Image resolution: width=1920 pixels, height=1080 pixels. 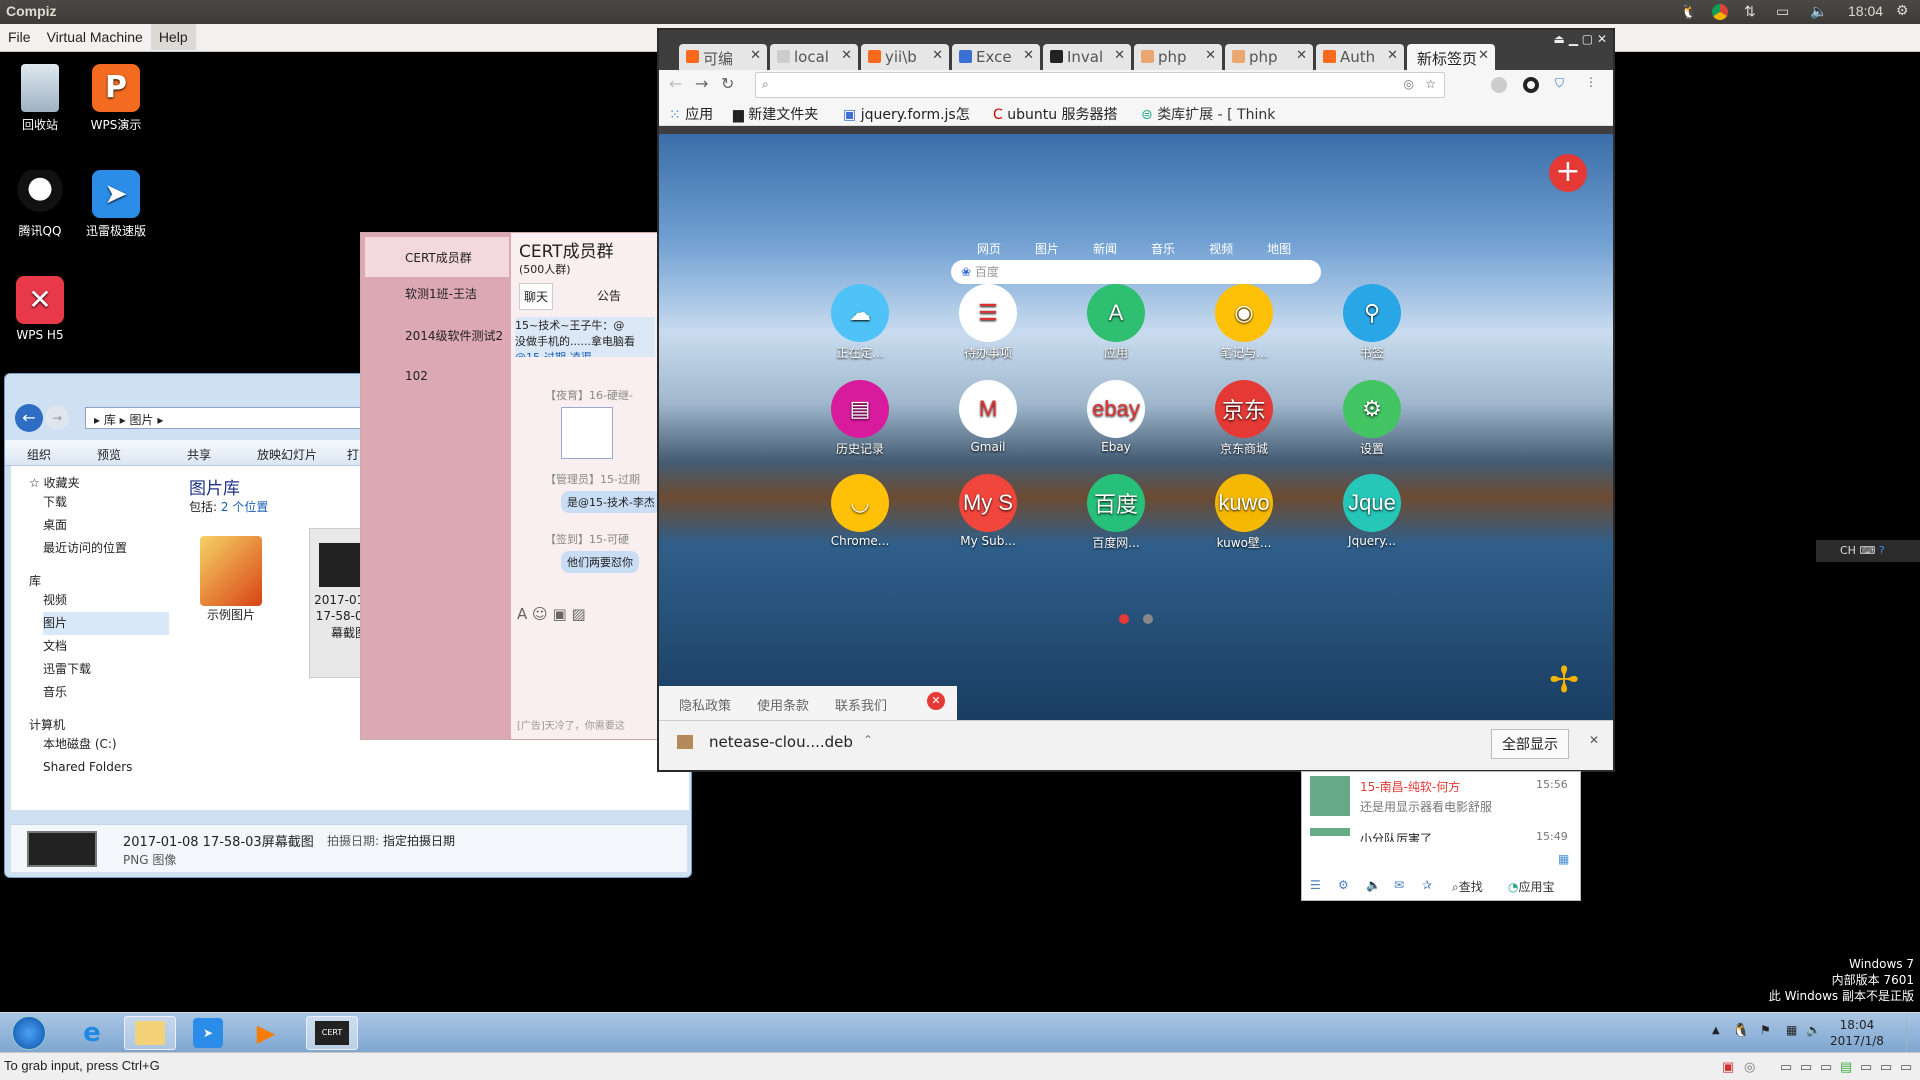 I want to click on search-tab: 新闻, so click(x=1105, y=249).